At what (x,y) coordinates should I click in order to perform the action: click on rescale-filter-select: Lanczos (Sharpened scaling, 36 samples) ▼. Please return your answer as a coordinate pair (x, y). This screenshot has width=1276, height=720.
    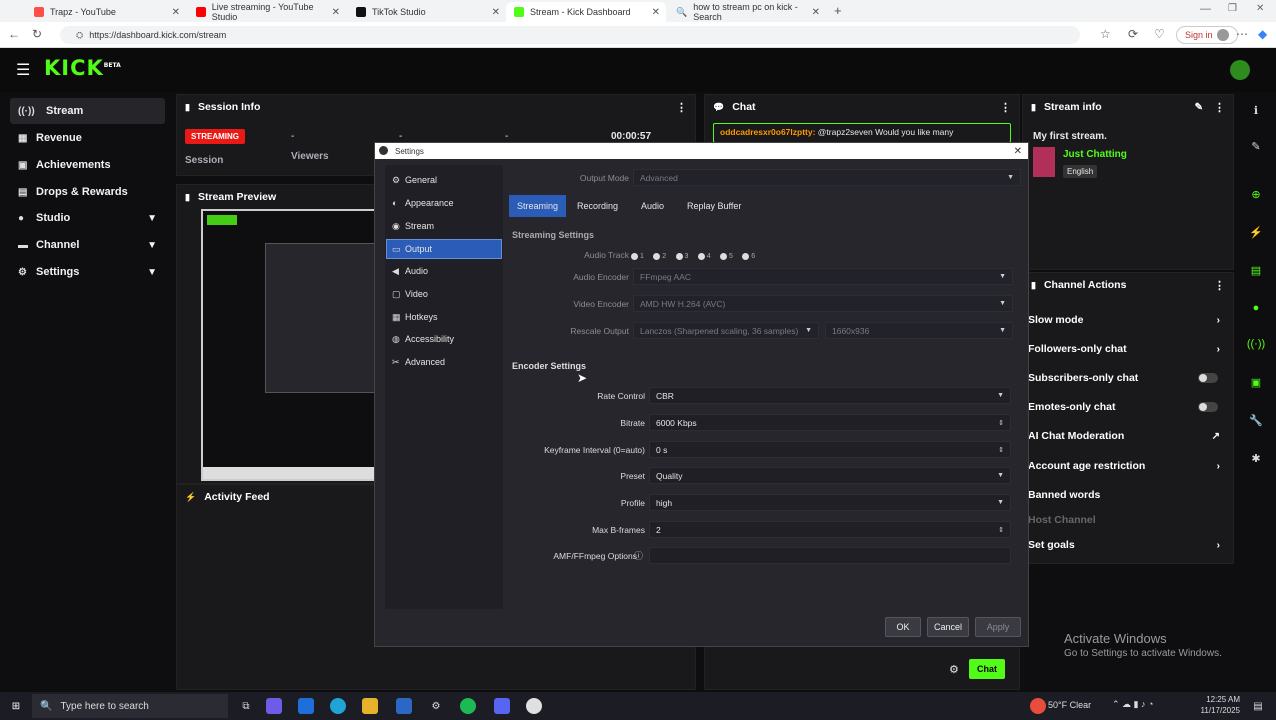
    Looking at the image, I should click on (726, 330).